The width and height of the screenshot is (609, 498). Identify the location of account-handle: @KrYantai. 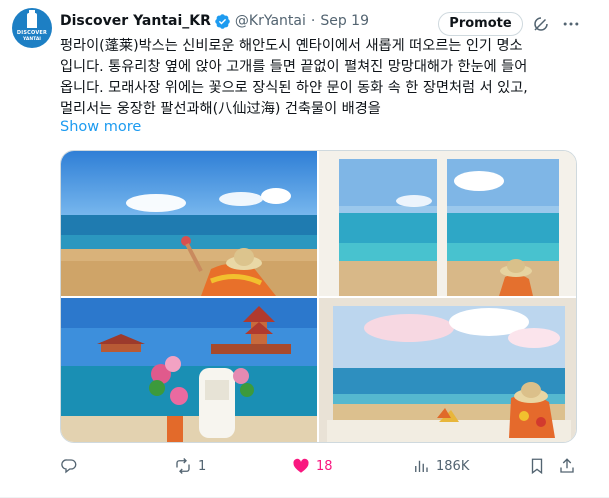
(270, 21).